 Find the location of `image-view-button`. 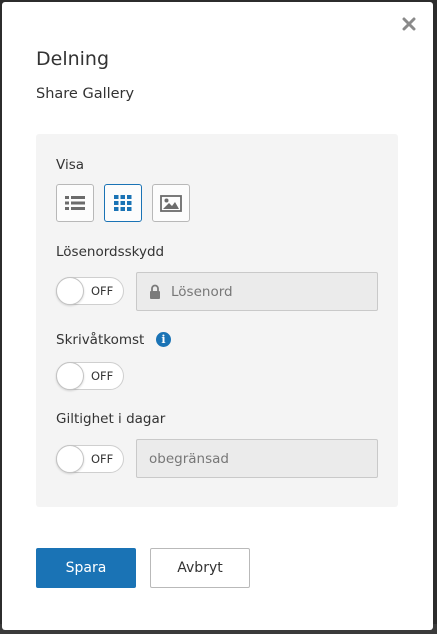

image-view-button is located at coordinates (171, 203).